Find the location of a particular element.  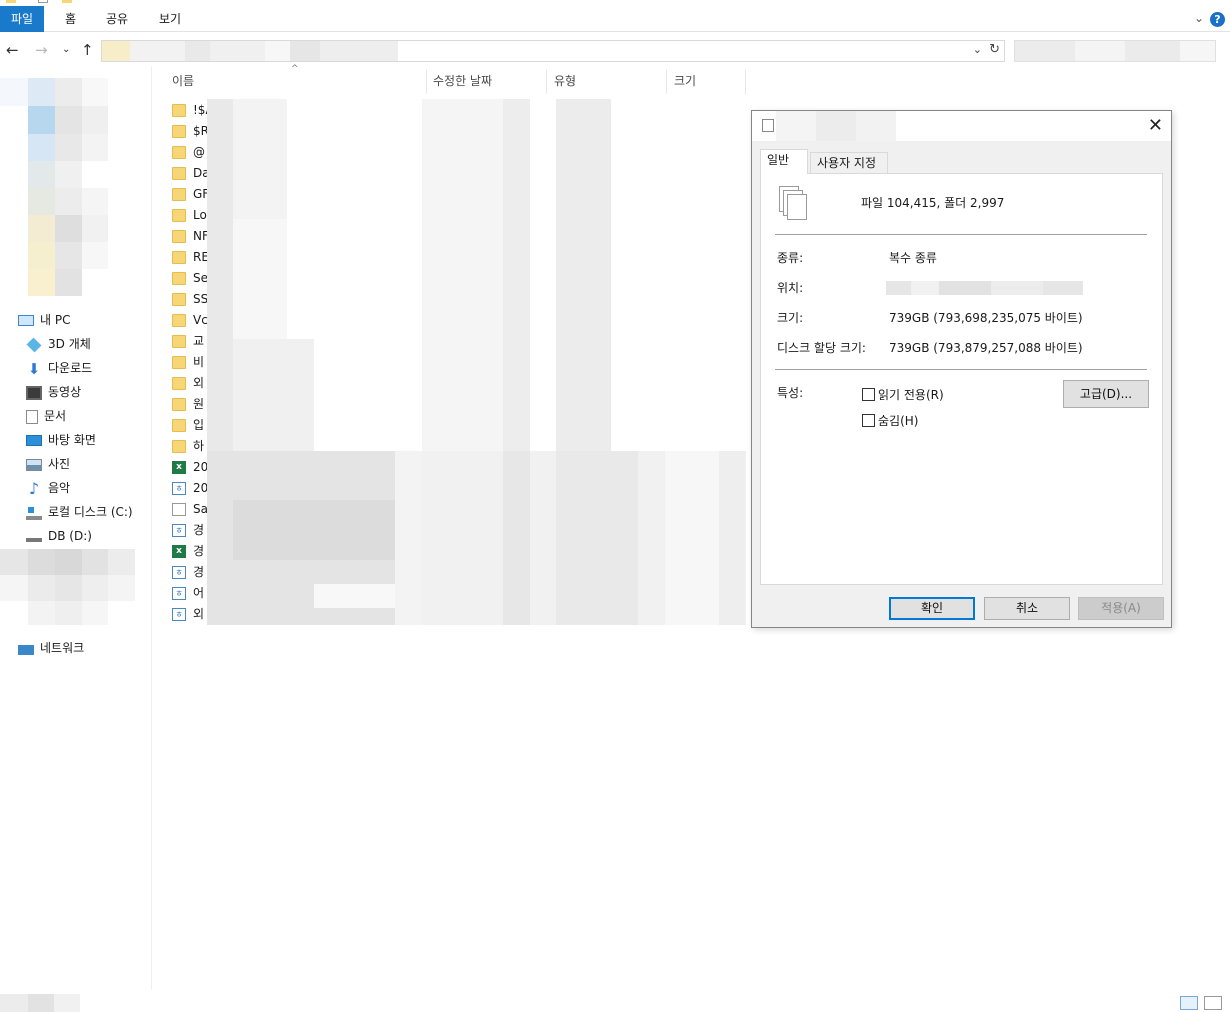

sidebar-item-label: 음악 is located at coordinates (59, 488).